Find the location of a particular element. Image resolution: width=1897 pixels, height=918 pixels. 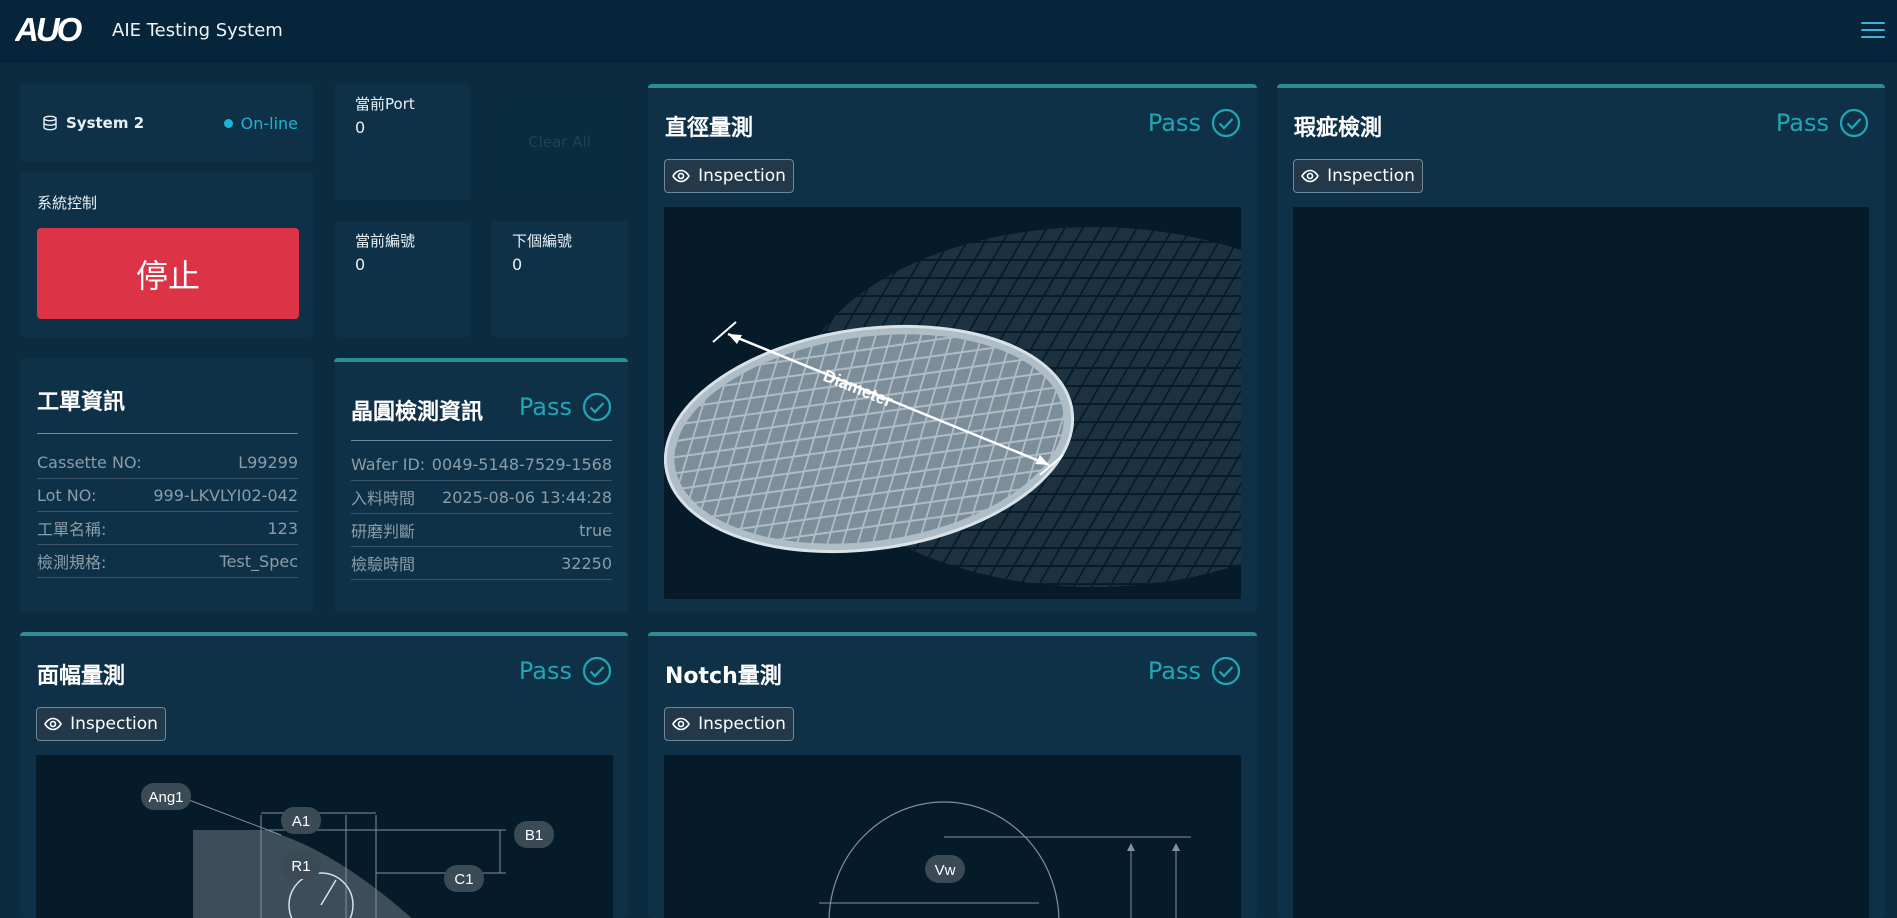

current-number-label: 當前編號 is located at coordinates (385, 241).